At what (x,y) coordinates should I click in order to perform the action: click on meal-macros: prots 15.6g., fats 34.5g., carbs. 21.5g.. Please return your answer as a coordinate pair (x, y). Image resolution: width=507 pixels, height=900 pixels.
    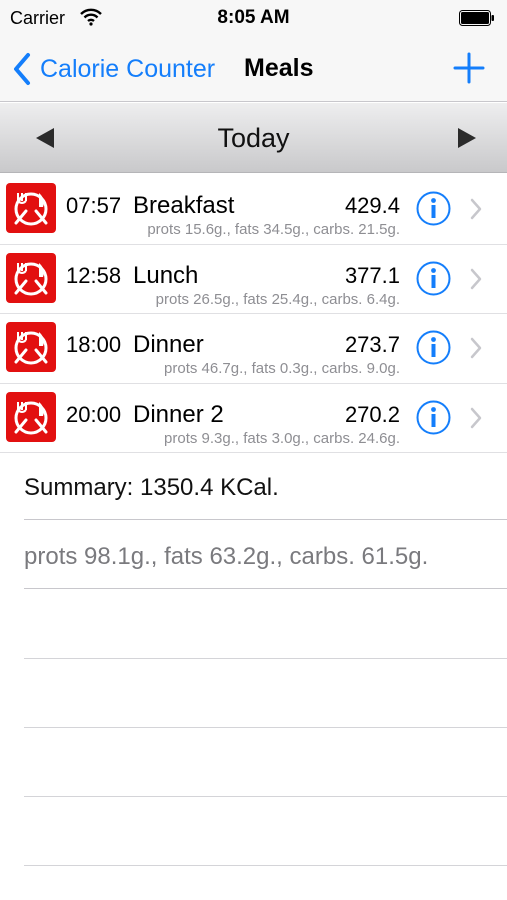
    Looking at the image, I should click on (273, 229).